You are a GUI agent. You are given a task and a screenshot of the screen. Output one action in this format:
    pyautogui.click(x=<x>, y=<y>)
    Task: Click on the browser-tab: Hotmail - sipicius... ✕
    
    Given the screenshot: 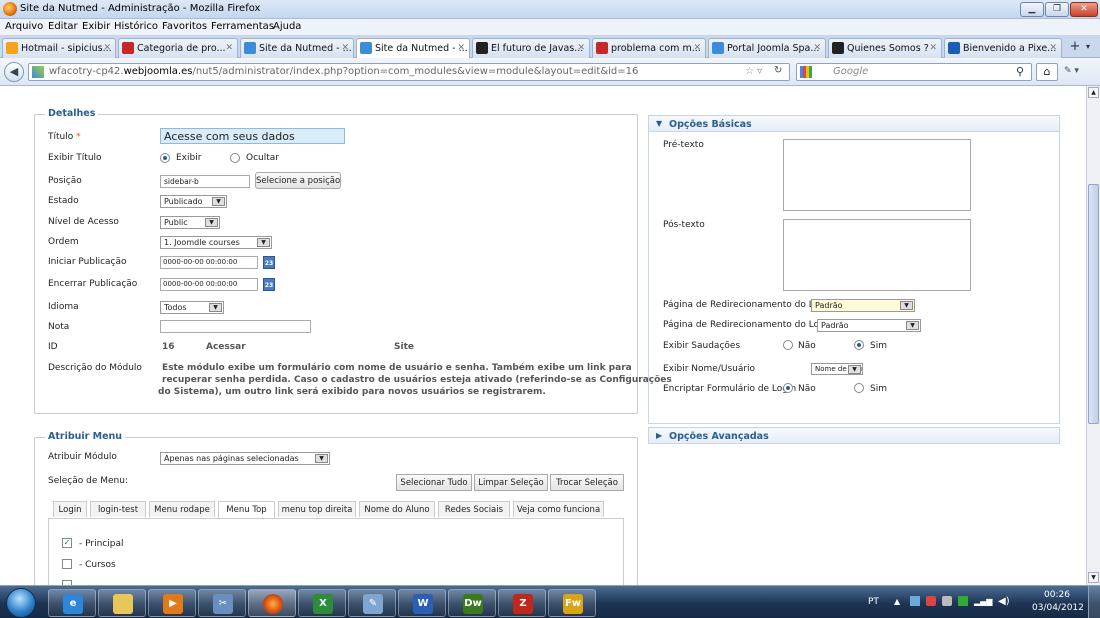 What is the action you would take?
    pyautogui.click(x=59, y=48)
    